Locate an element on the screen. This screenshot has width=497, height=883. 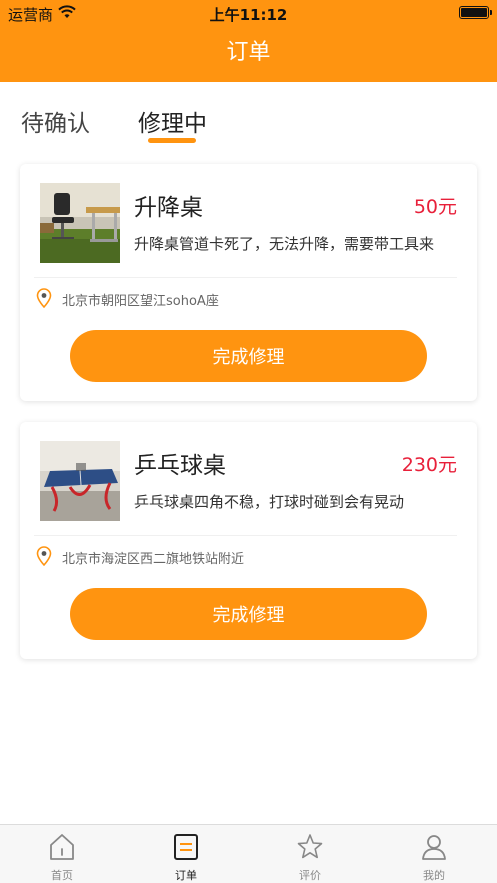
battery-icon is located at coordinates (475, 12).